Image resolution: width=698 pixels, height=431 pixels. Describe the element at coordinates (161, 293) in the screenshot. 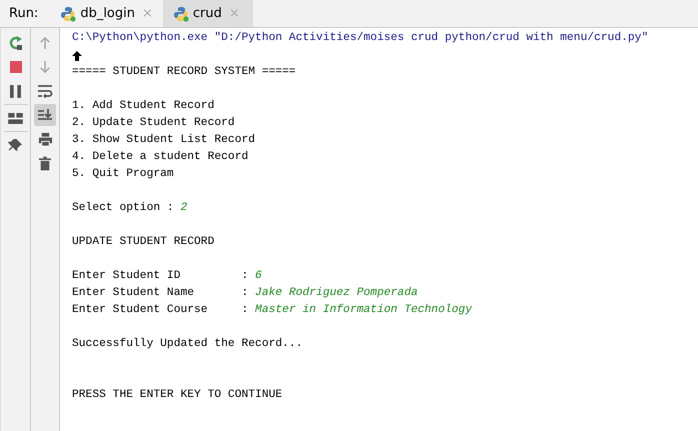

I see `output-text: Enter Student Name :` at that location.